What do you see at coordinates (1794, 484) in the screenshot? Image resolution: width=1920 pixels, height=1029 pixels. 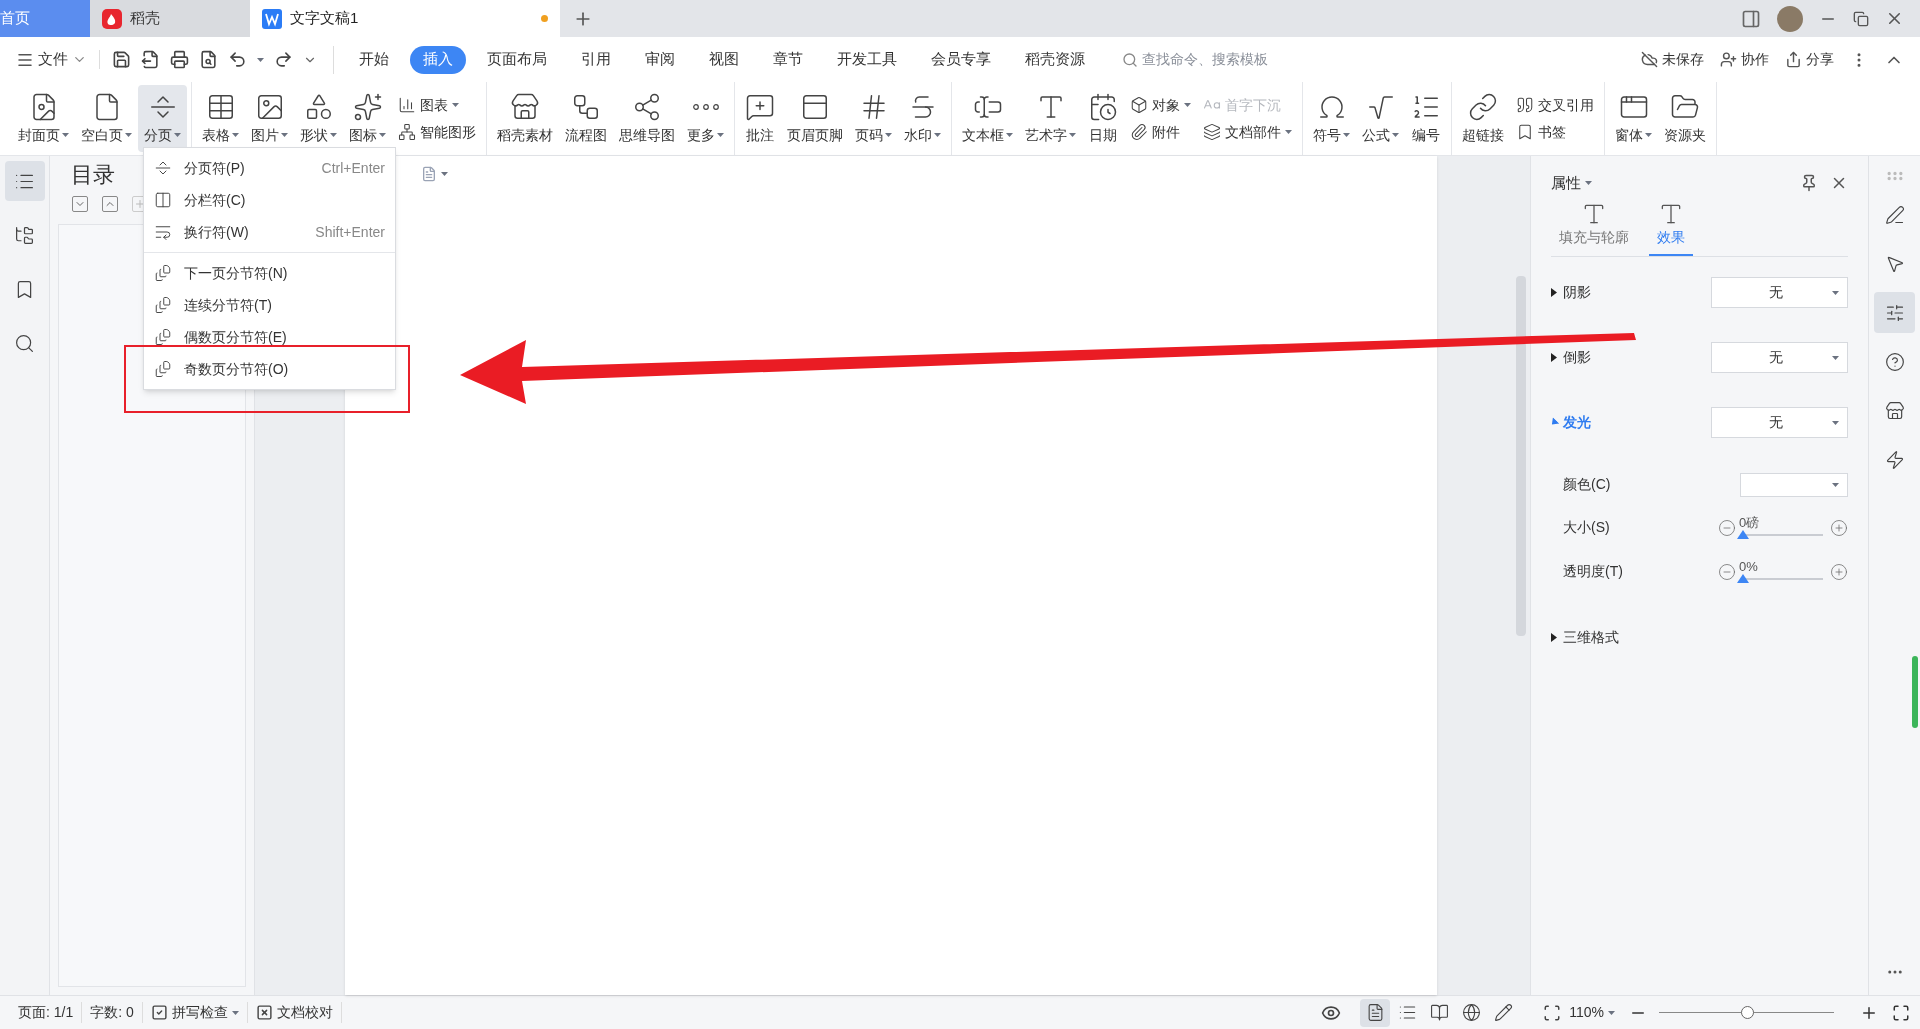 I see `color-dropdown` at bounding box center [1794, 484].